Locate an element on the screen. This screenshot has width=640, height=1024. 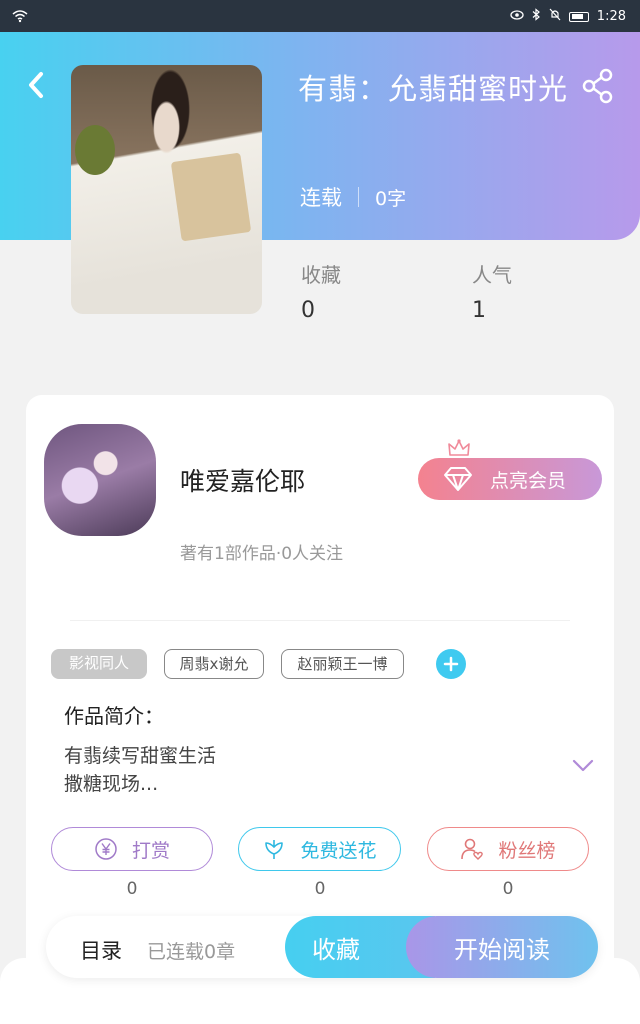
popularity-label: 人气 is located at coordinates (492, 275).